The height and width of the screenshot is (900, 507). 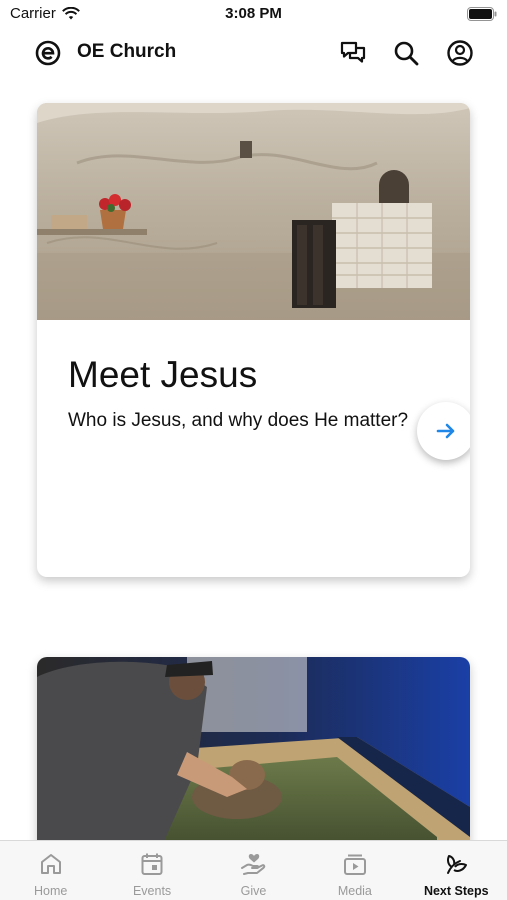 What do you see at coordinates (152, 864) in the screenshot?
I see `calendar-icon` at bounding box center [152, 864].